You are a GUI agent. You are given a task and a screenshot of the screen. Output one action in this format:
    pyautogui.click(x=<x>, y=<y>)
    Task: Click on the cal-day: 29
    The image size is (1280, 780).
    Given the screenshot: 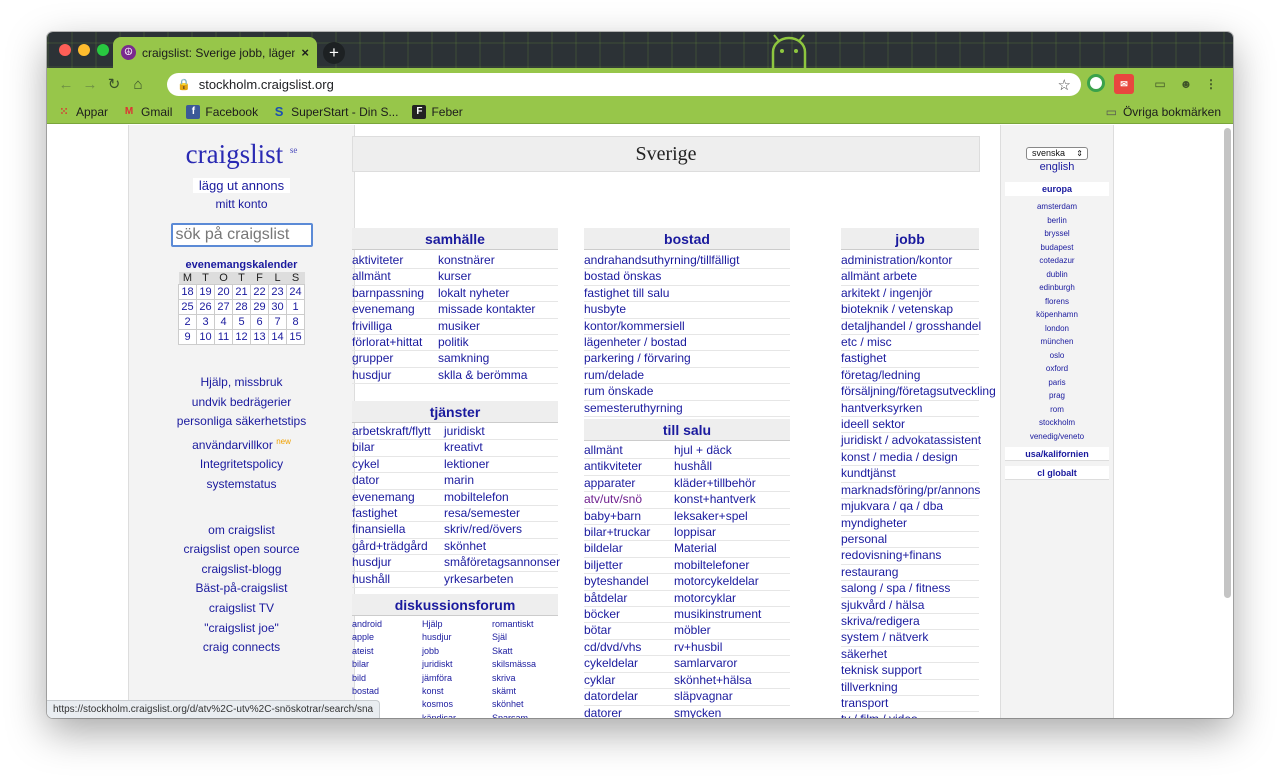 What is the action you would take?
    pyautogui.click(x=259, y=307)
    